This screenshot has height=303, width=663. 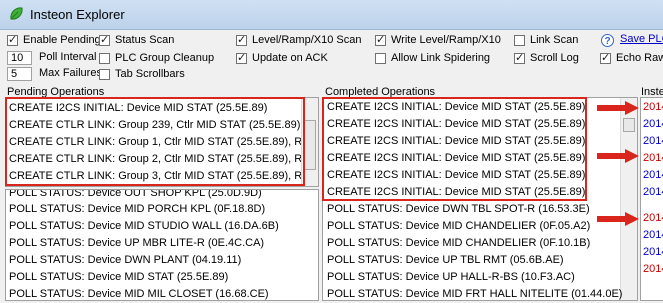 What do you see at coordinates (639, 58) in the screenshot?
I see `echo-raw-label: Echo Raw` at bounding box center [639, 58].